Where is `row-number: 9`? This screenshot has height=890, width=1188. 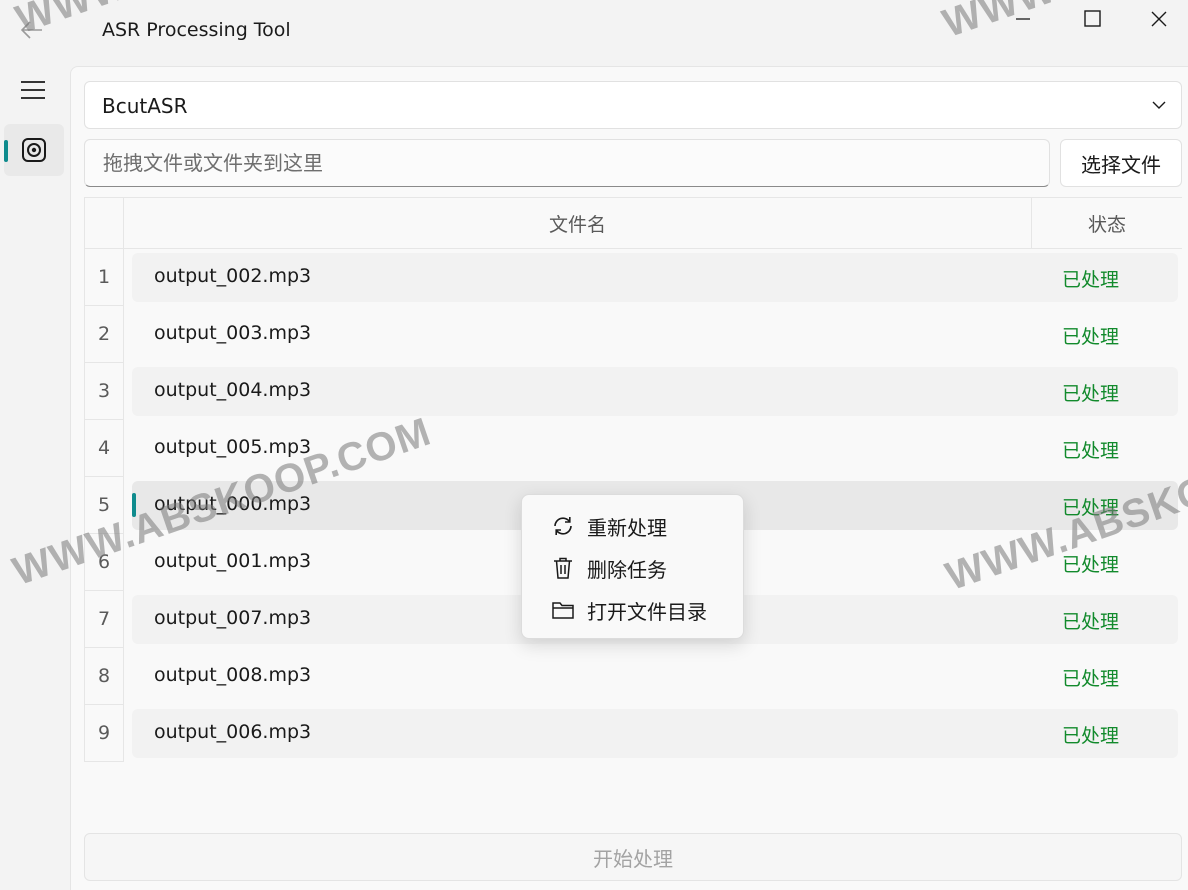 row-number: 9 is located at coordinates (104, 733).